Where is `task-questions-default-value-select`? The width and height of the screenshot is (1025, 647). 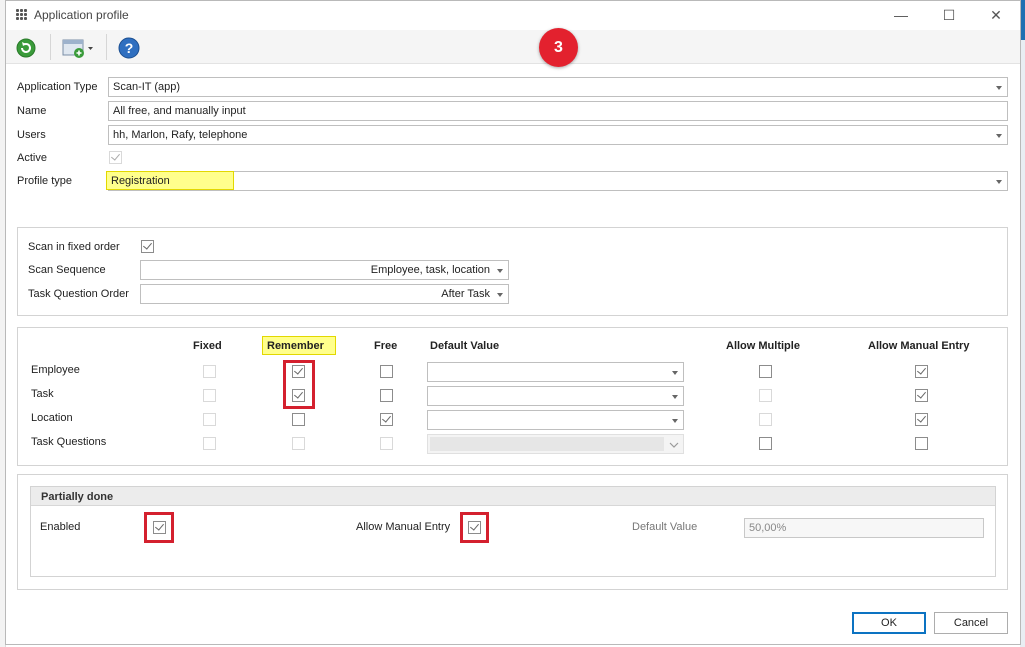 task-questions-default-value-select is located at coordinates (555, 444).